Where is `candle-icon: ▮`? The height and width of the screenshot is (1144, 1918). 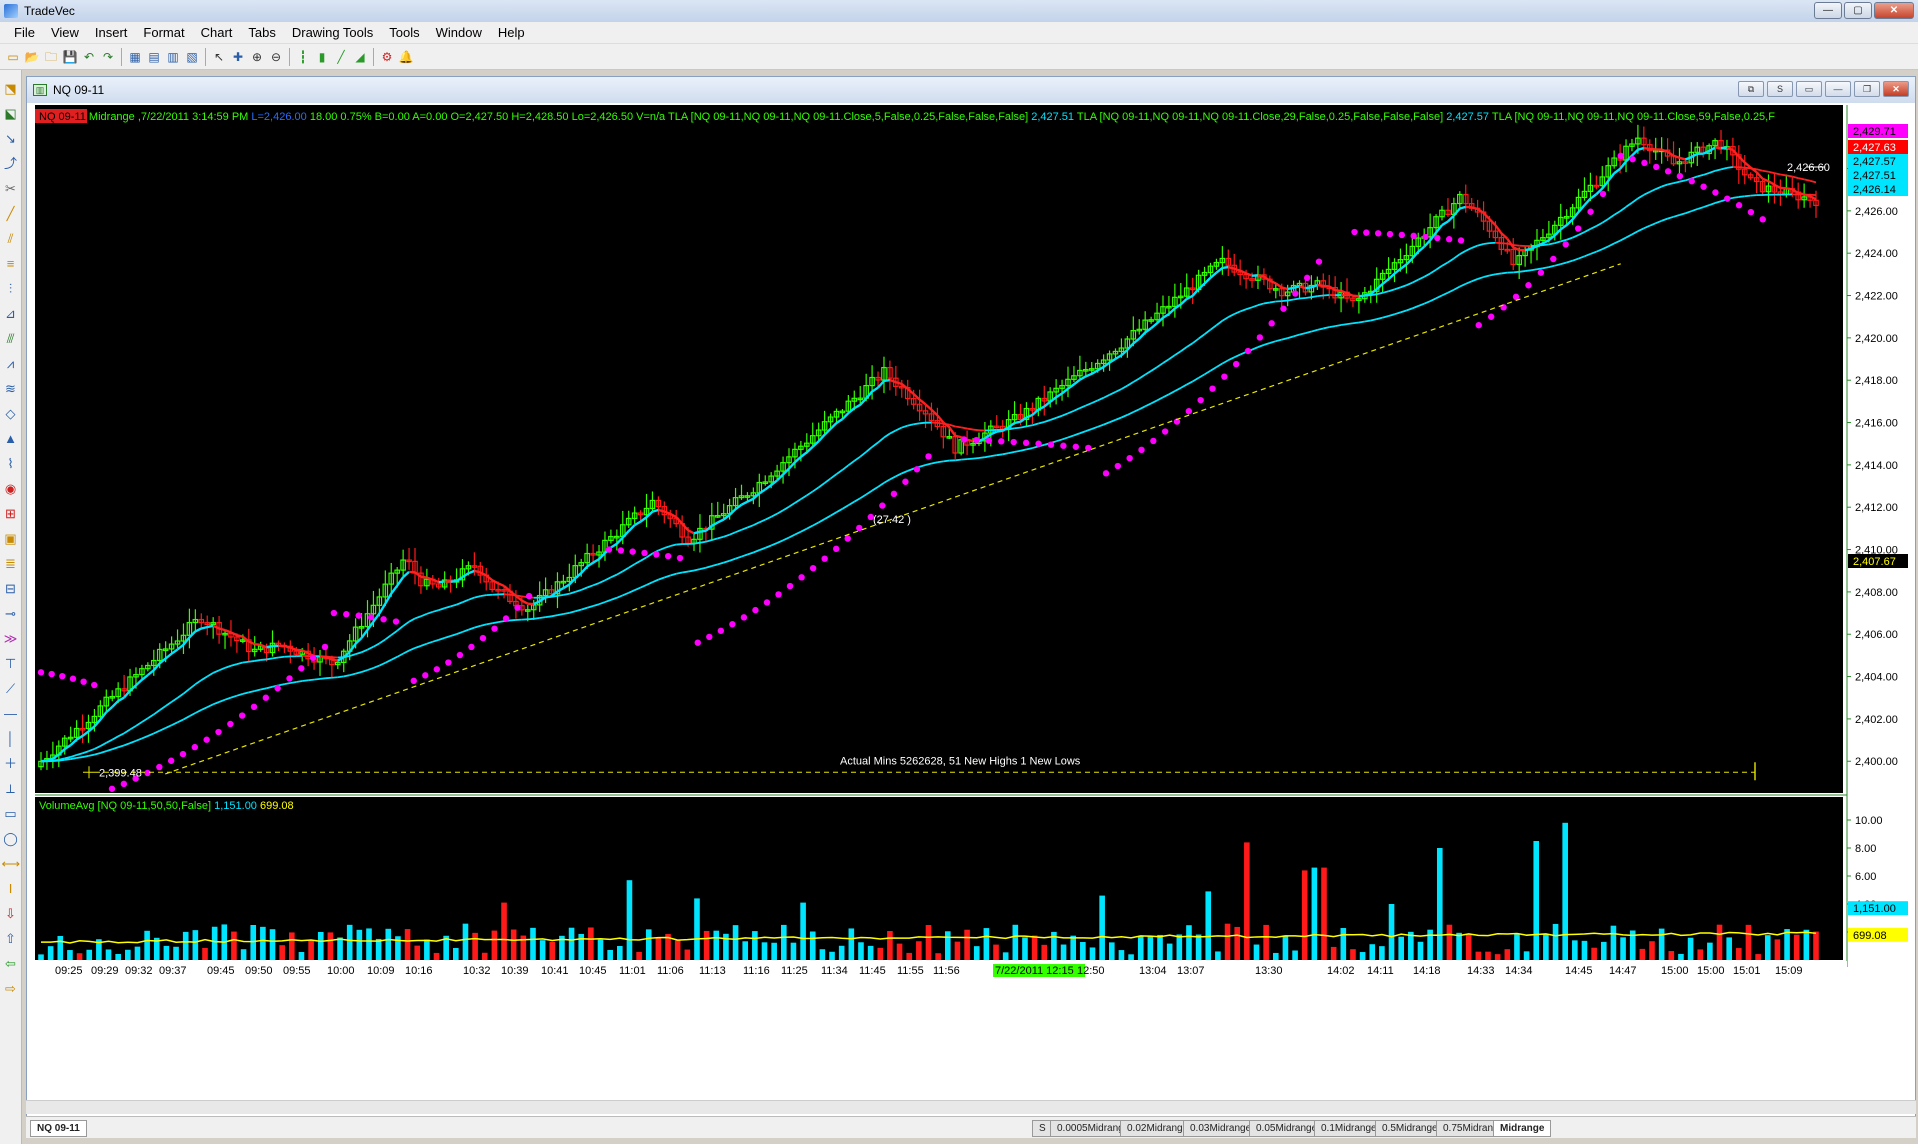 candle-icon: ▮ is located at coordinates (322, 57).